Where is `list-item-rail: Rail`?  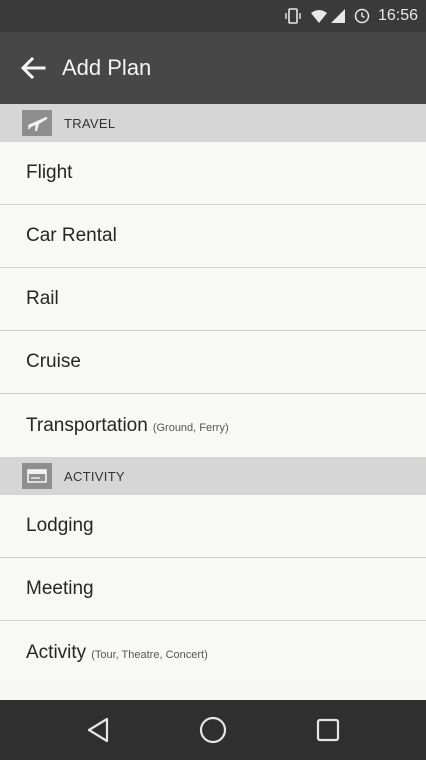
list-item-rail: Rail is located at coordinates (213, 299).